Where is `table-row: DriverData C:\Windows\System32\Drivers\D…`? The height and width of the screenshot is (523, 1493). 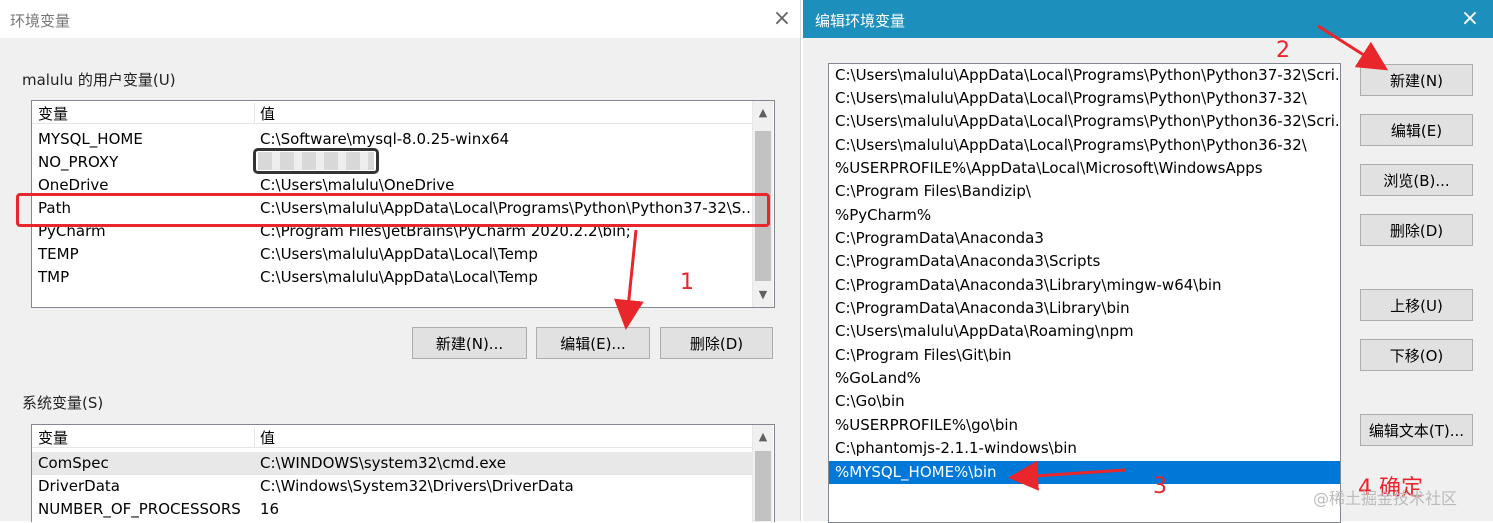
table-row: DriverData C:\Windows\System32\Drivers\D… is located at coordinates (392, 486).